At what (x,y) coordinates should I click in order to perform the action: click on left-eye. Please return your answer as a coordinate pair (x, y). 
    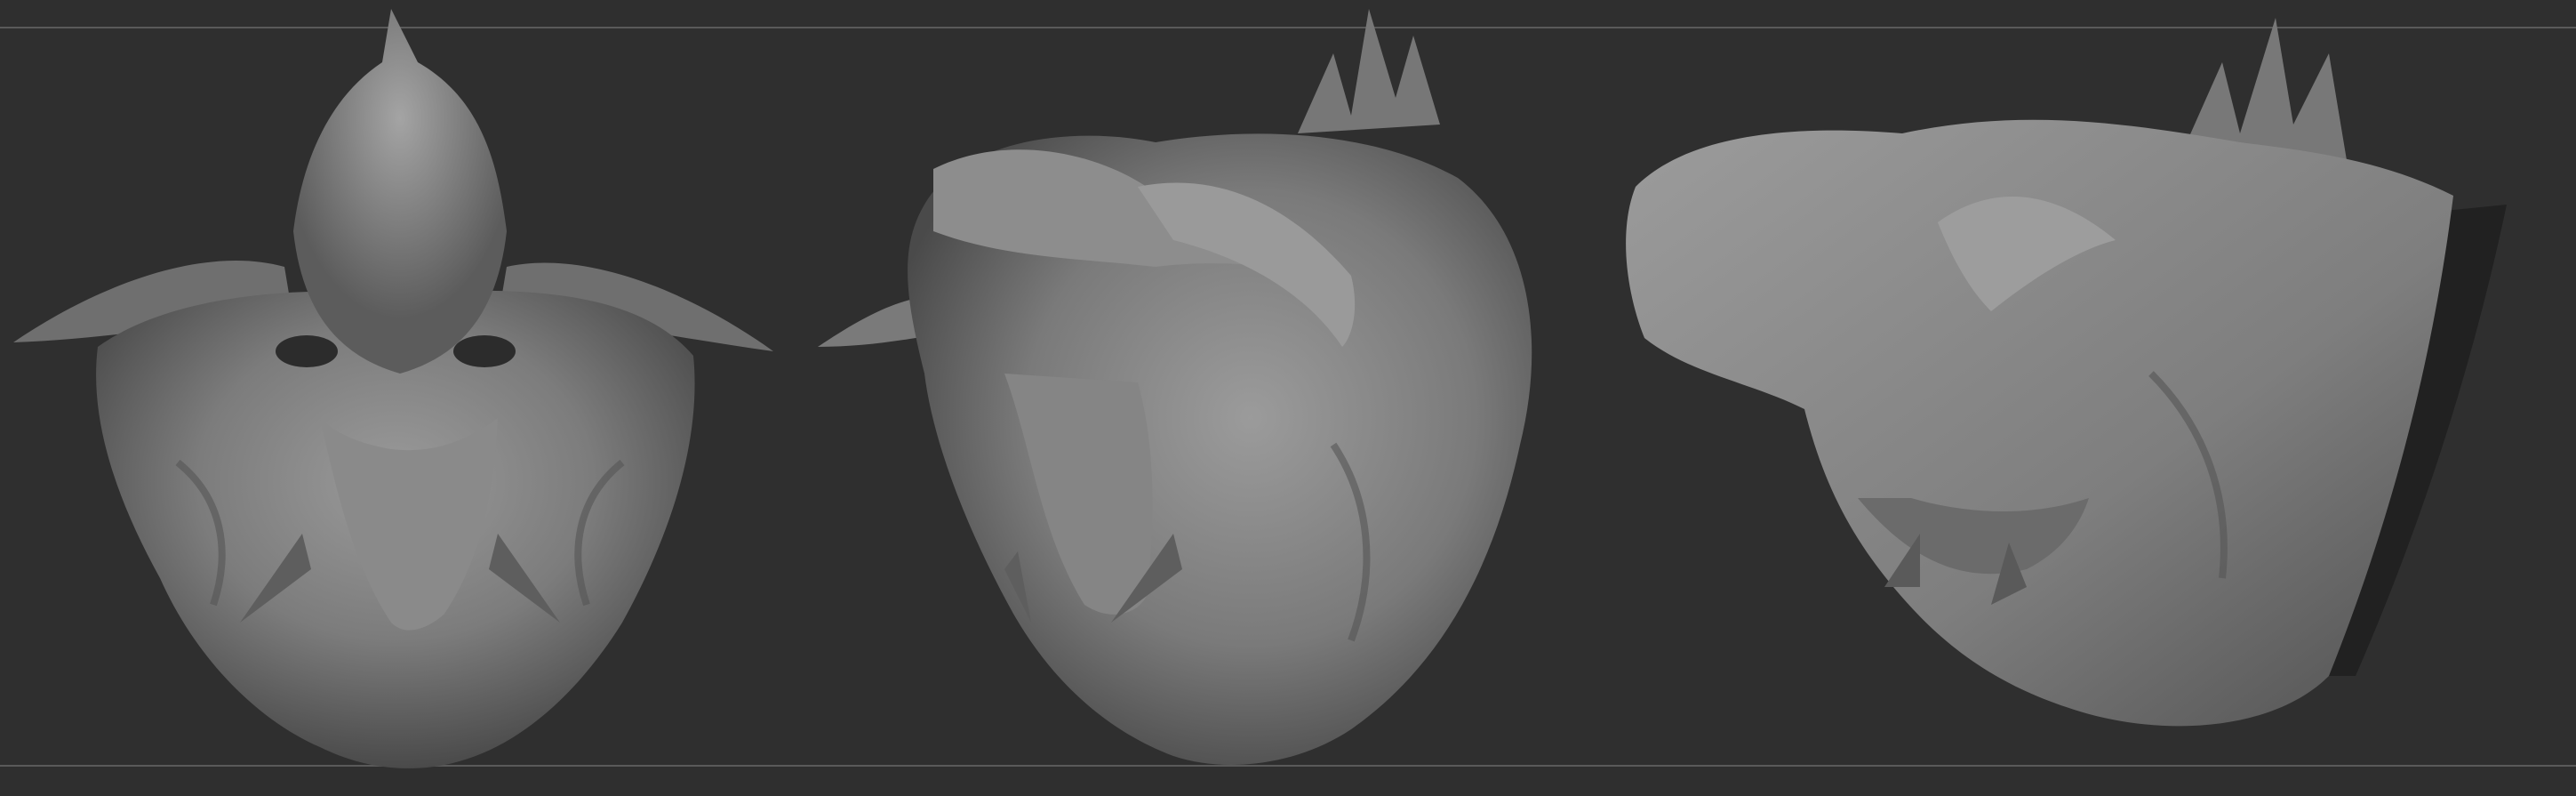
    Looking at the image, I should click on (307, 351).